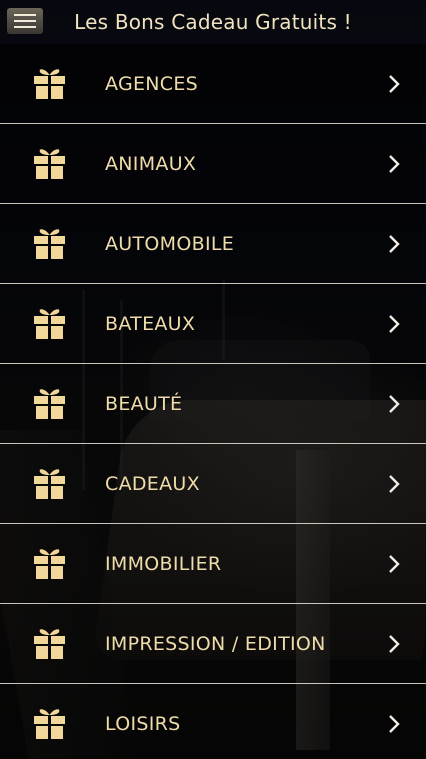 The image size is (426, 759). I want to click on list-item-beaute: BEAUTÉ, so click(213, 404).